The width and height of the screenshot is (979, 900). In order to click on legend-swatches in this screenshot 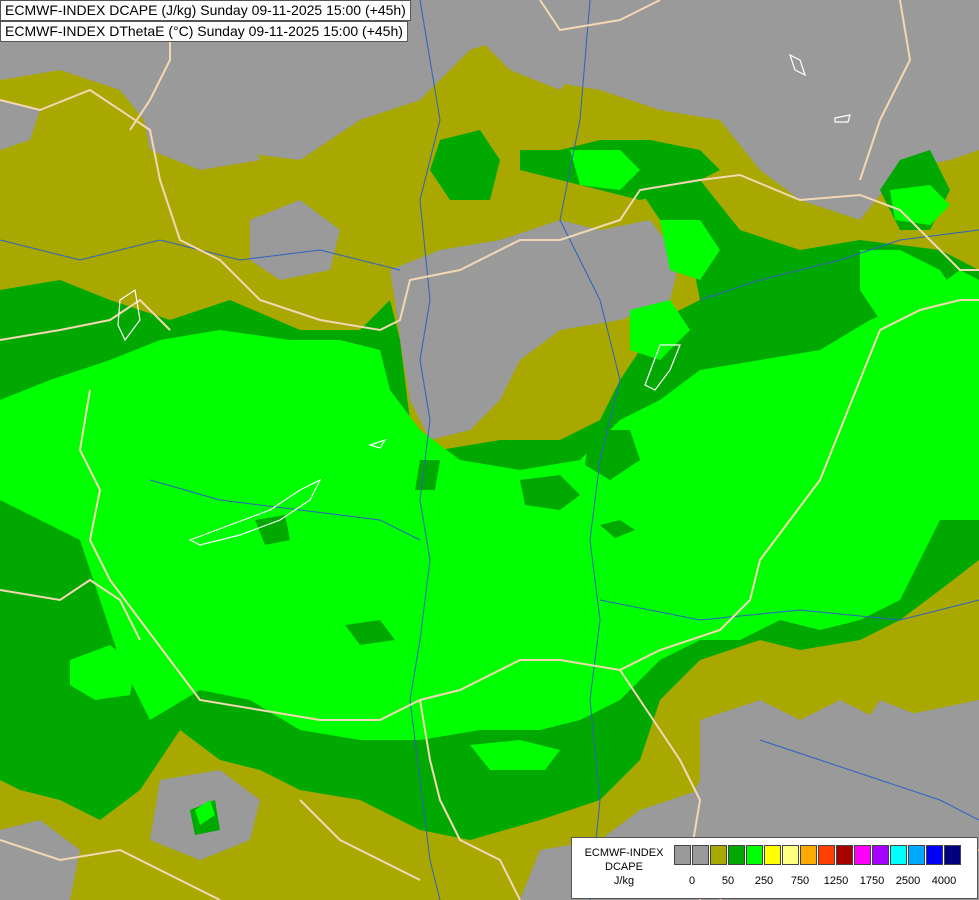, I will do `click(818, 855)`.